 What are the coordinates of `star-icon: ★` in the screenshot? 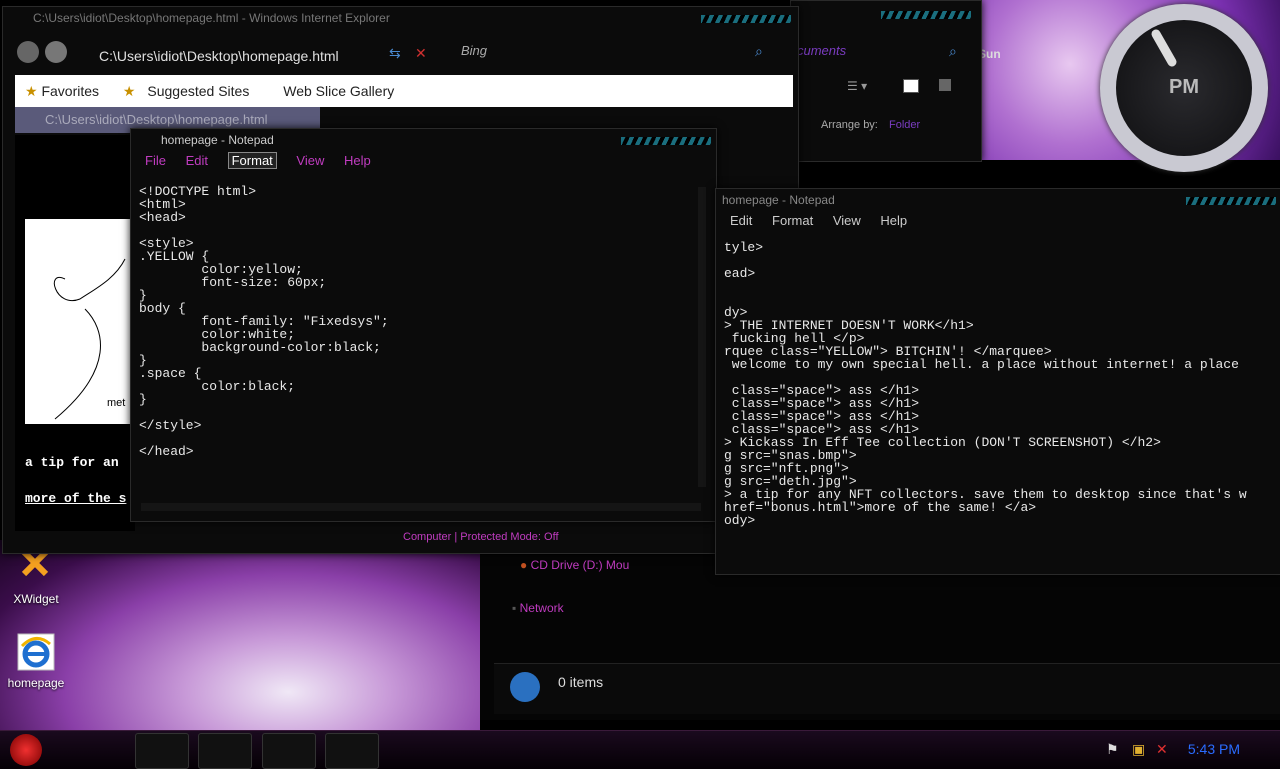 It's located at (31, 91).